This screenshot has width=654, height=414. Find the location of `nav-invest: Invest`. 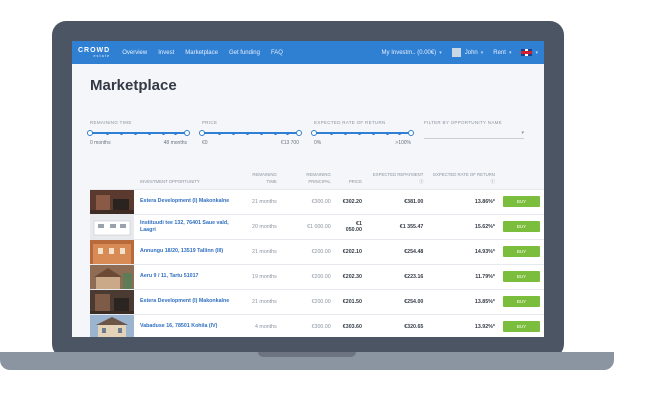

nav-invest: Invest is located at coordinates (166, 53).